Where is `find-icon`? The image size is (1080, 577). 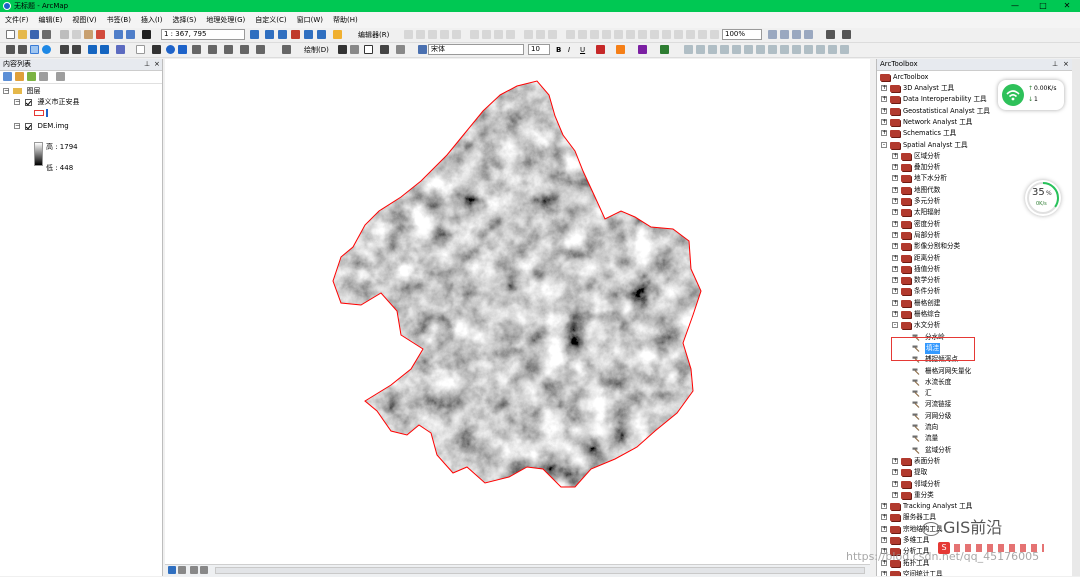 find-icon is located at coordinates (228, 49).